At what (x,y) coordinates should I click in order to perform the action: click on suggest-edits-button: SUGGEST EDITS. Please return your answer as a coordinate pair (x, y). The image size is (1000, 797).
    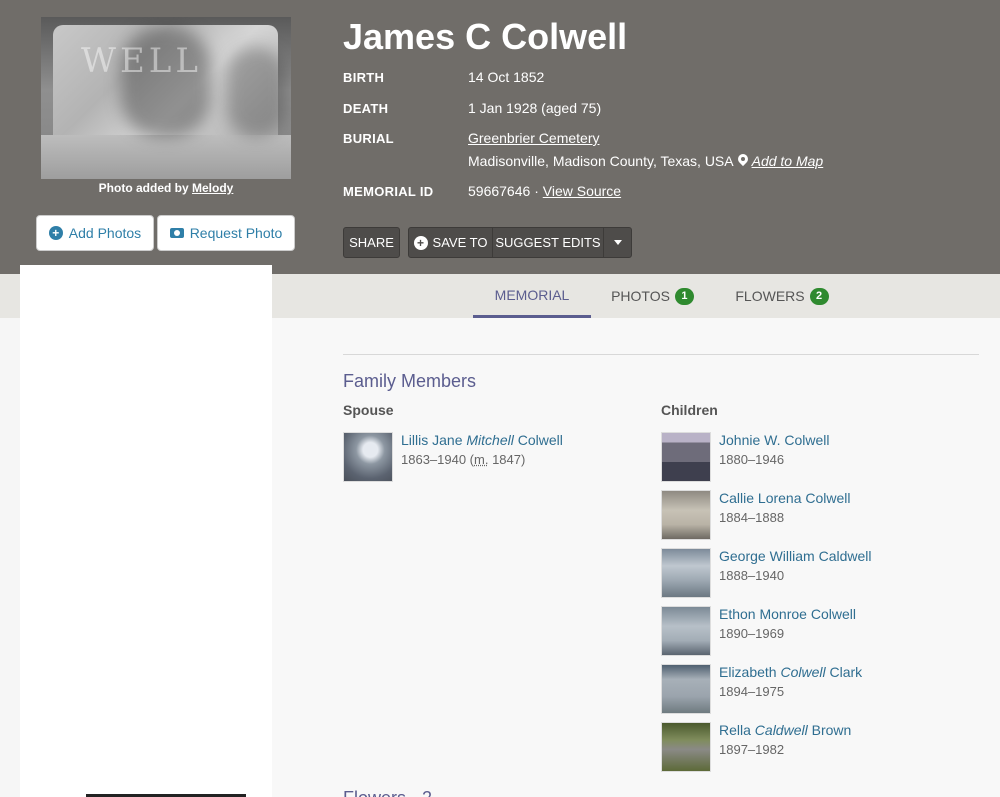
    Looking at the image, I should click on (548, 242).